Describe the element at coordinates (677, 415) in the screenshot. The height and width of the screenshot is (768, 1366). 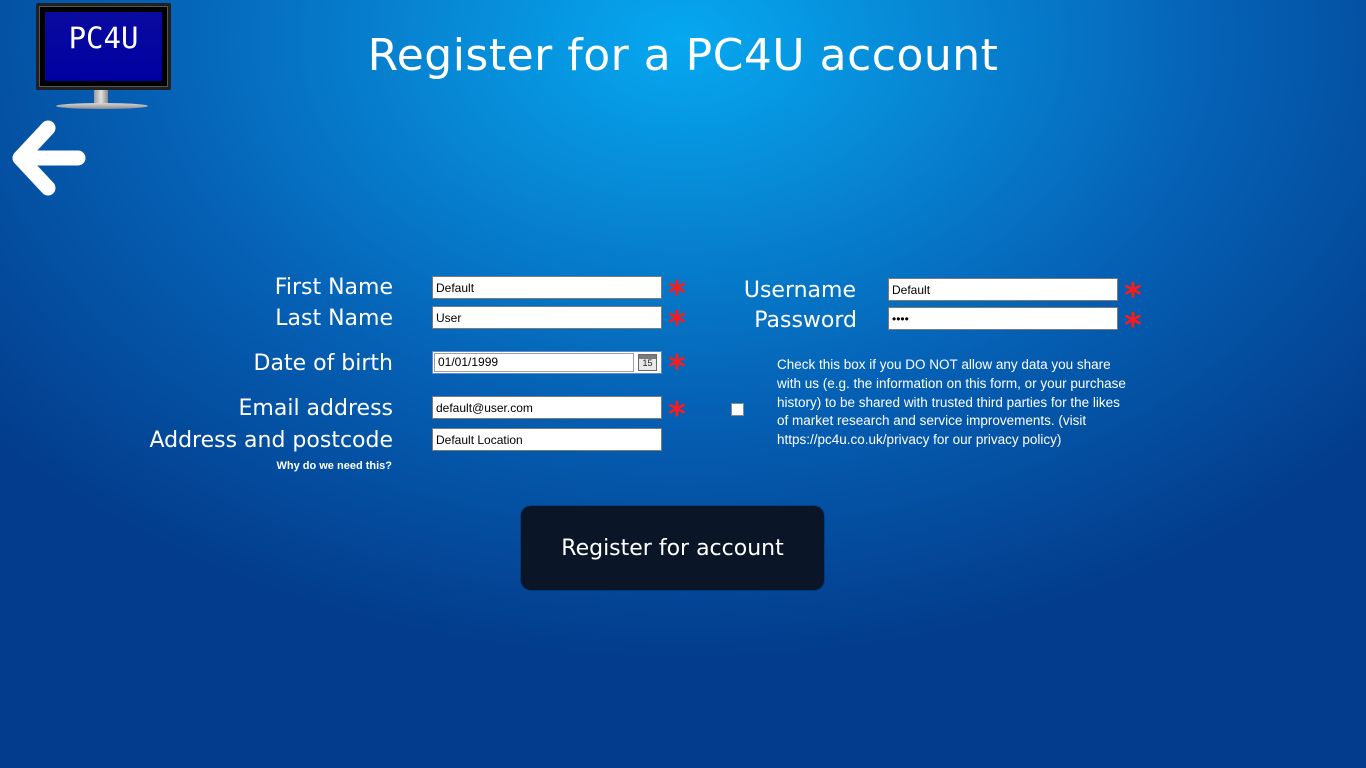
I see `email-required-marker: *` at that location.